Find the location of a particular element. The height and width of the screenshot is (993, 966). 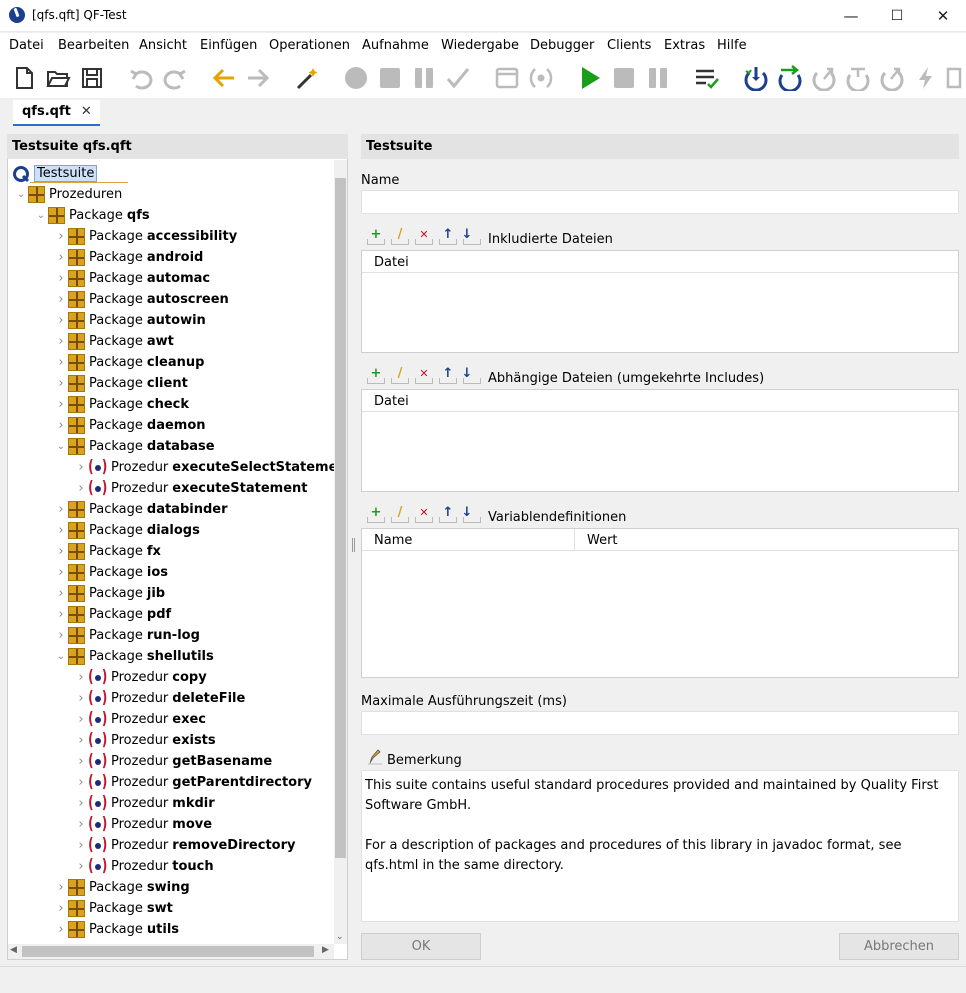

pause-record-icon is located at coordinates (424, 78).